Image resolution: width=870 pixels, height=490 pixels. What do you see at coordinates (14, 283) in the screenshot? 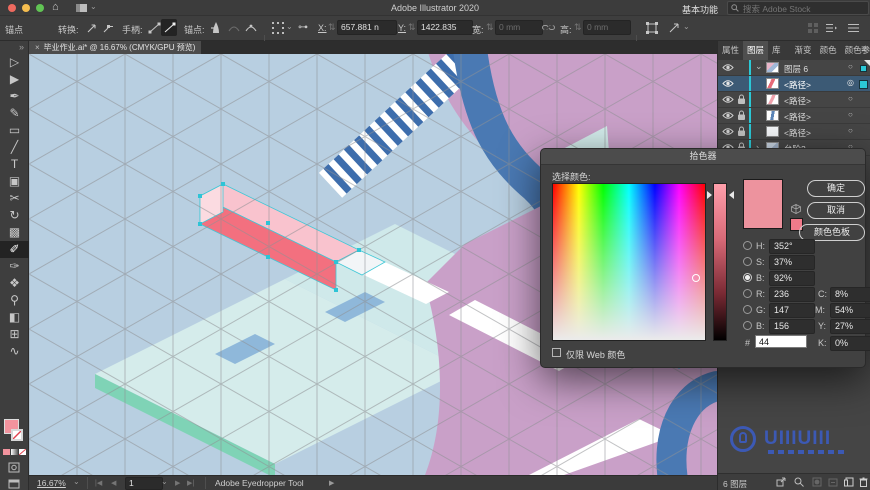
I see `blend-tool: ❖` at bounding box center [14, 283].